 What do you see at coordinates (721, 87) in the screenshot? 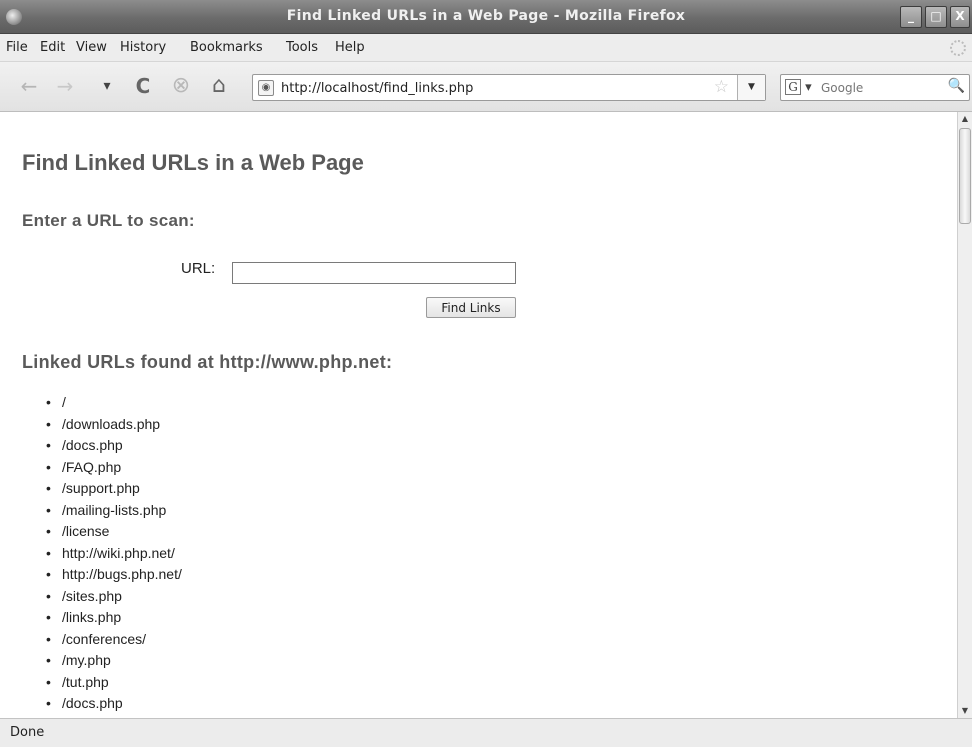
I see `bookmark-star-icon: ☆` at bounding box center [721, 87].